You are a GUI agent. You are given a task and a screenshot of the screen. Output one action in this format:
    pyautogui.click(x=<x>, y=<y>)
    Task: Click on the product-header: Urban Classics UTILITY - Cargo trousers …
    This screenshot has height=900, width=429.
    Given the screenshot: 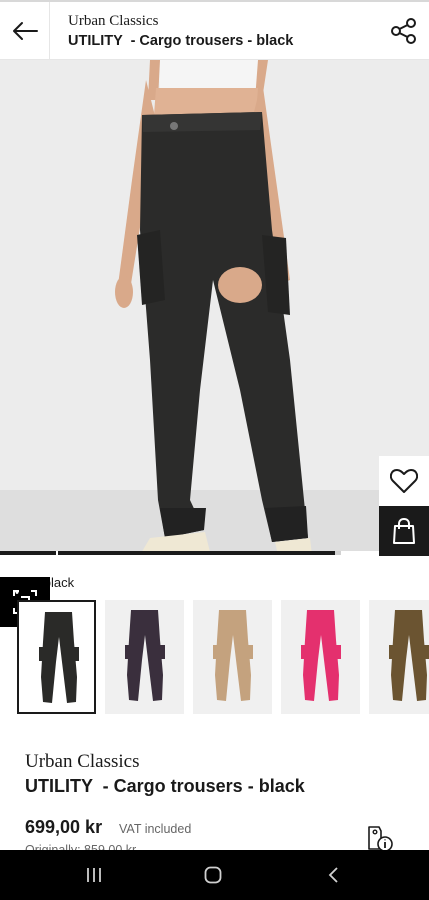 What is the action you would take?
    pyautogui.click(x=214, y=30)
    